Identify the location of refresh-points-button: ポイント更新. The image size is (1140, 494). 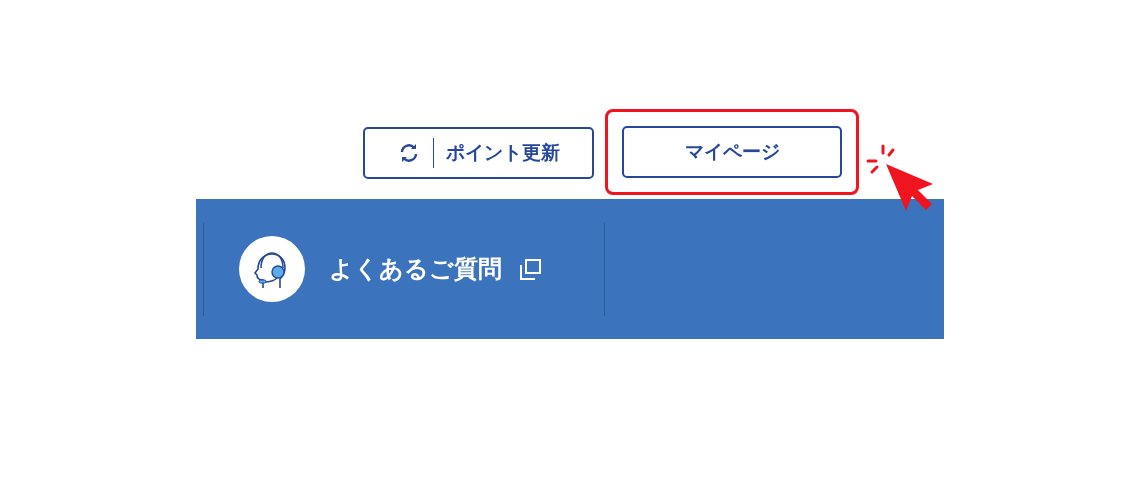
(478, 153).